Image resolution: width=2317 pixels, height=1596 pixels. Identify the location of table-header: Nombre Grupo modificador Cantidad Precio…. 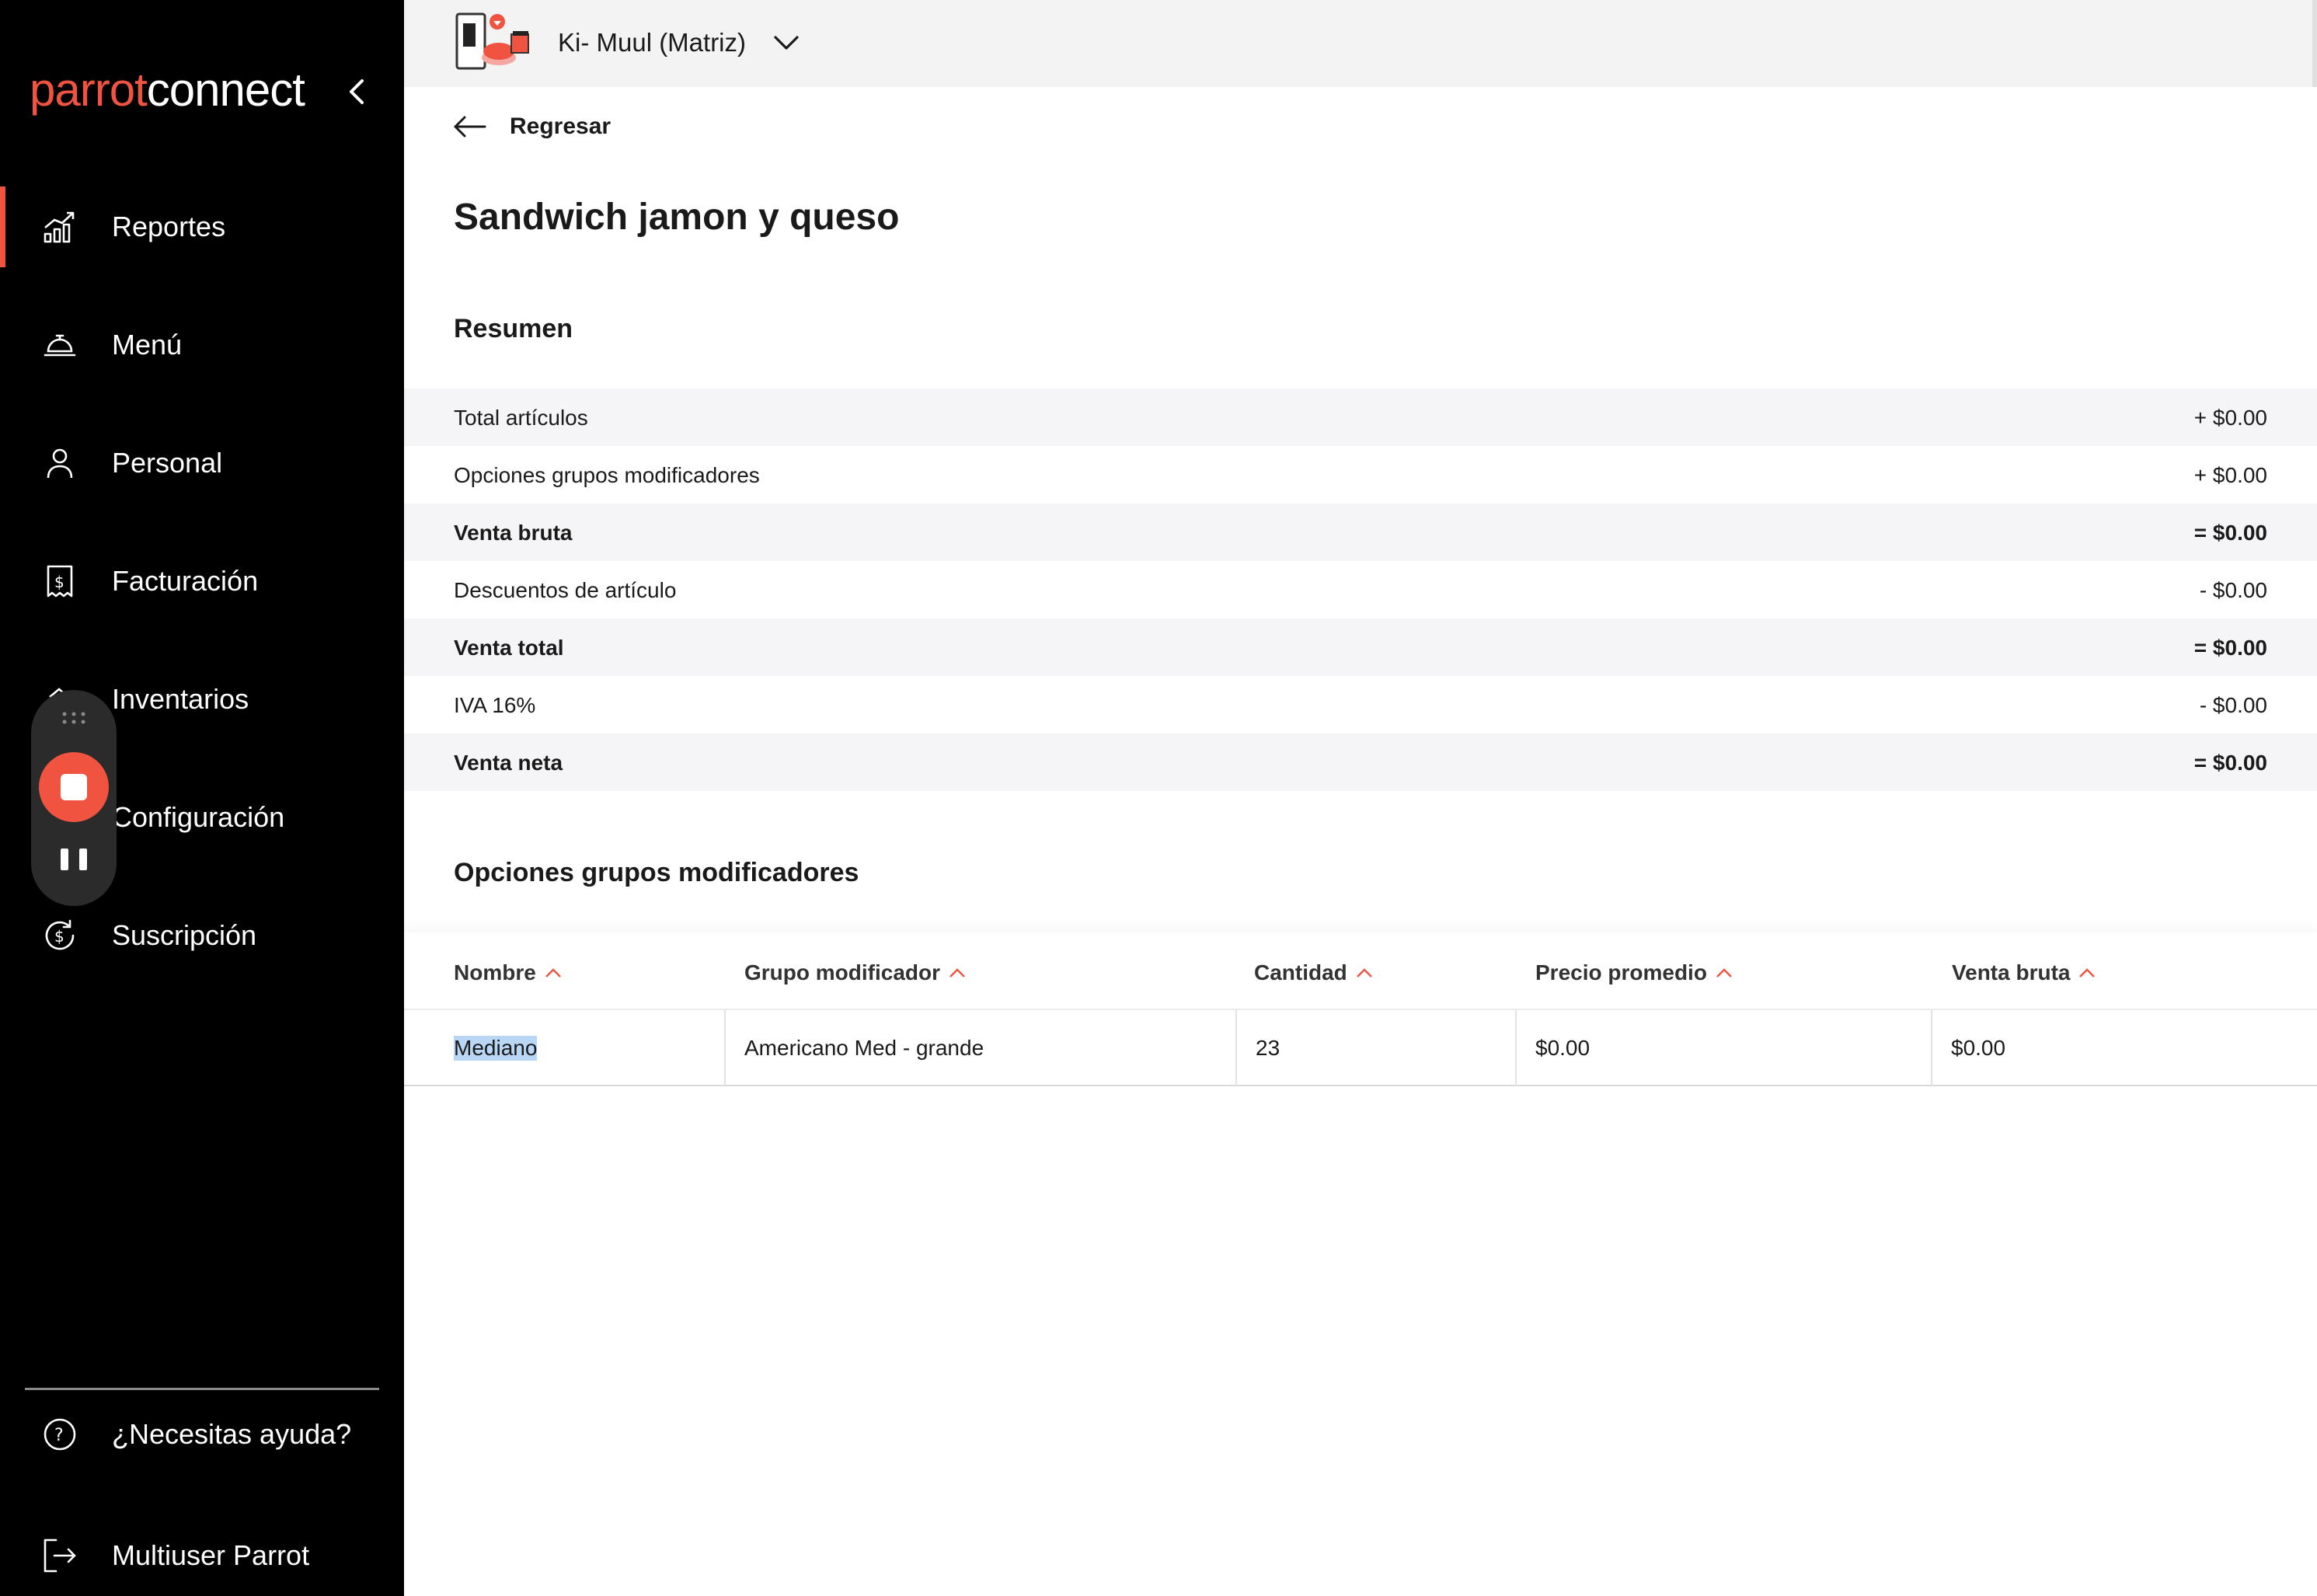
(1360, 971).